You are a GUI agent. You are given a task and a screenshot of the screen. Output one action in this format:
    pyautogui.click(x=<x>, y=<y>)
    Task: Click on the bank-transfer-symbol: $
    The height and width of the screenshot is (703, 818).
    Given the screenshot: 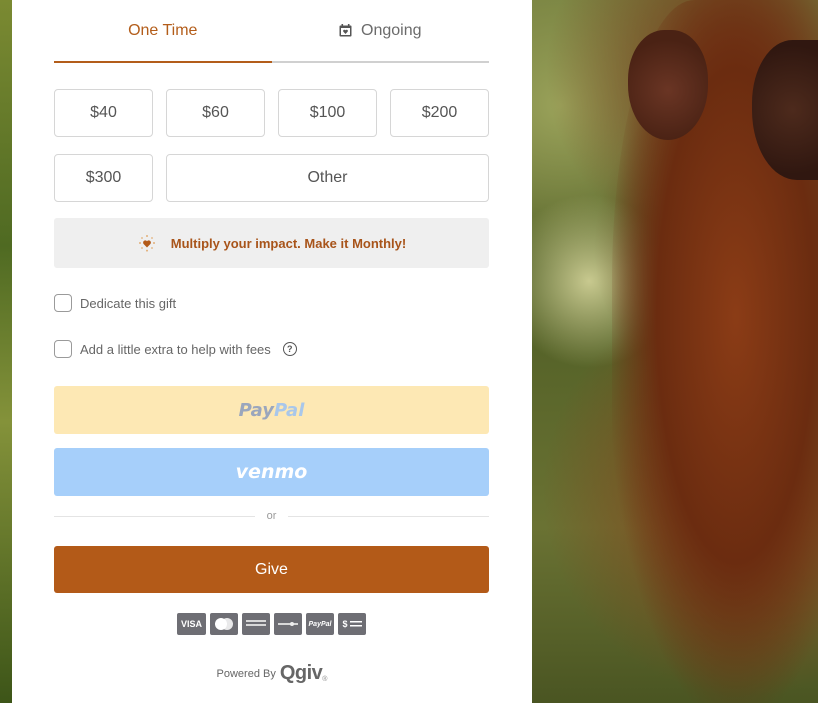 What is the action you would take?
    pyautogui.click(x=345, y=624)
    